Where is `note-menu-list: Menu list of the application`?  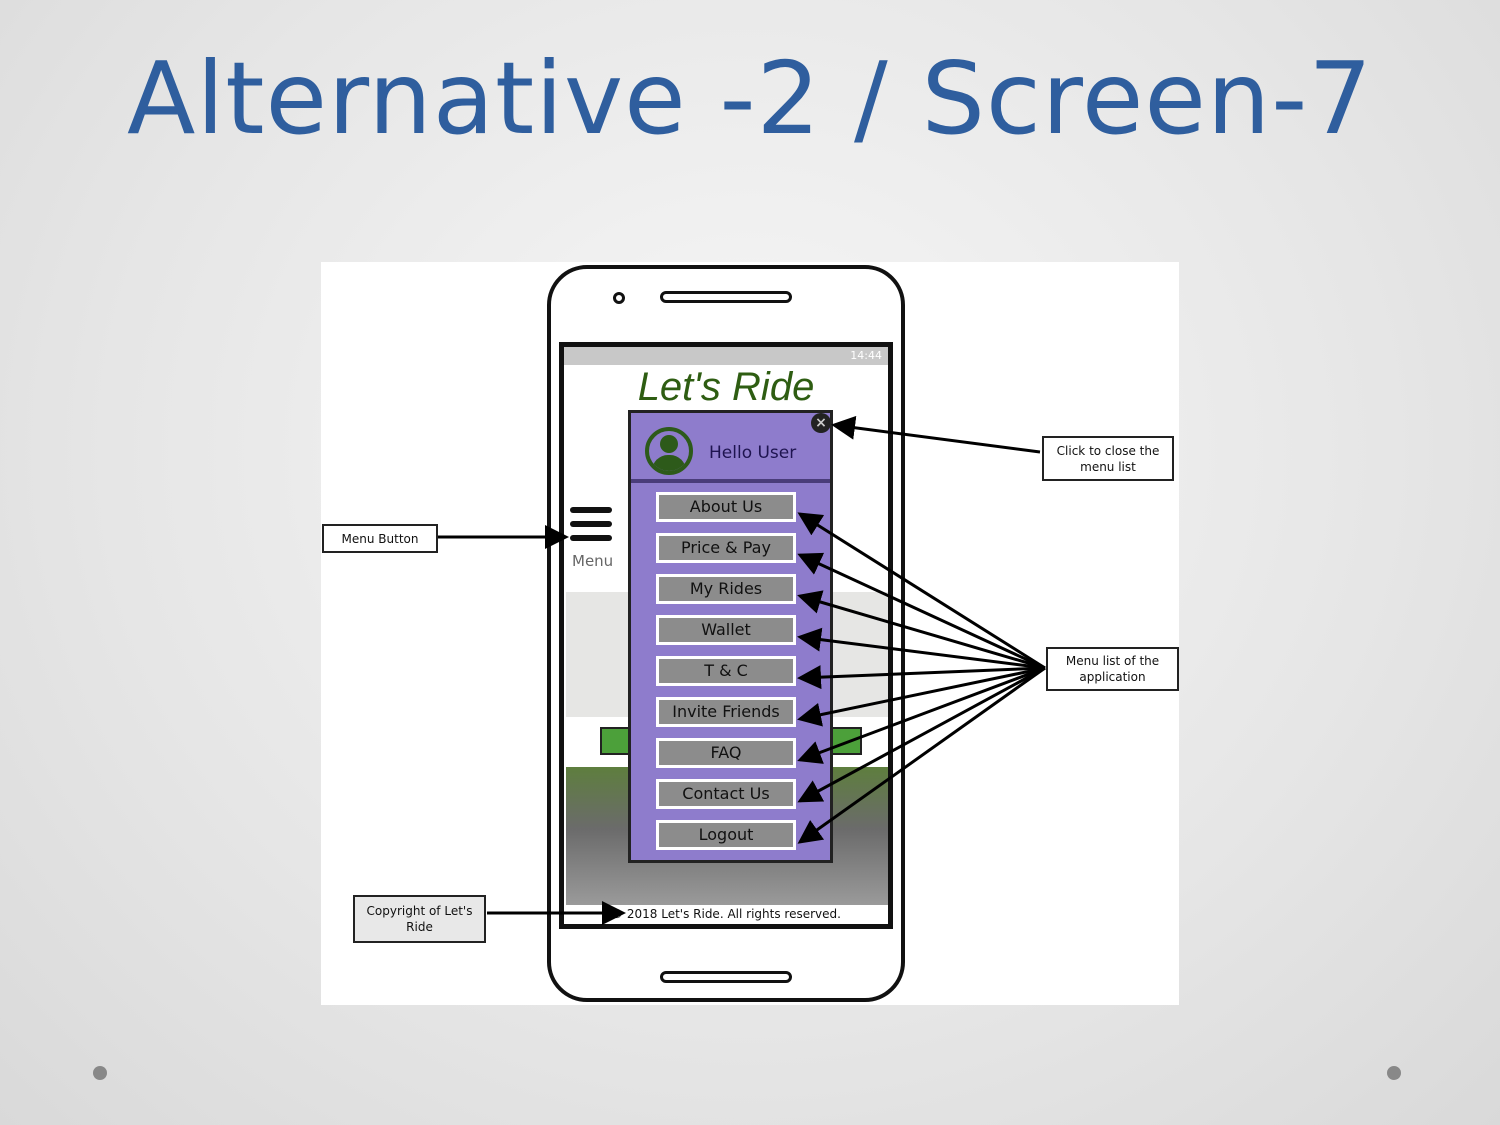
note-menu-list: Menu list of the application is located at coordinates (1112, 669).